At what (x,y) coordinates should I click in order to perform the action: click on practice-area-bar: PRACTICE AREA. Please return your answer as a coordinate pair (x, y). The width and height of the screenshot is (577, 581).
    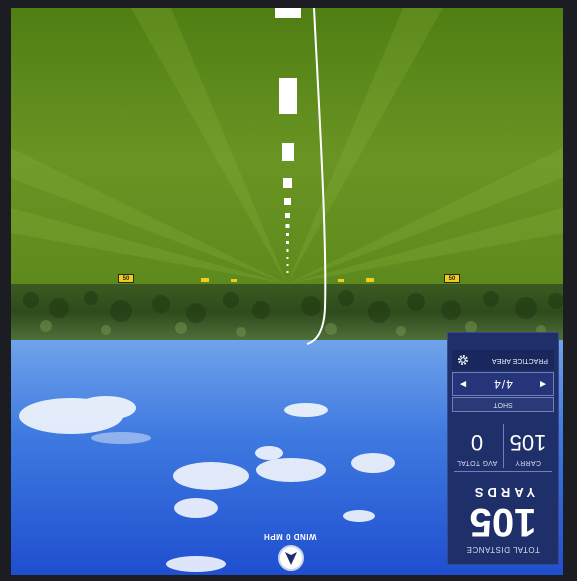
    Looking at the image, I should click on (503, 360).